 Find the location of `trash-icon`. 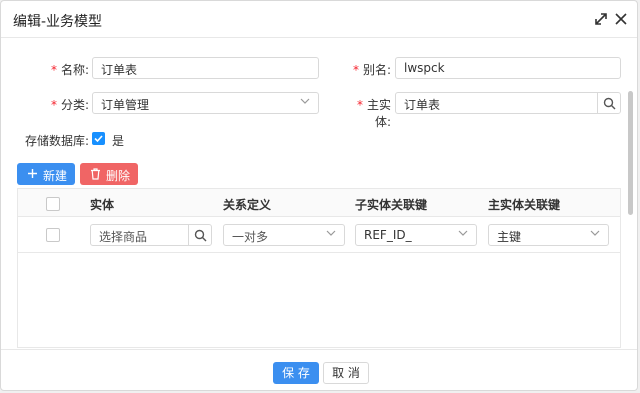

trash-icon is located at coordinates (95, 174).